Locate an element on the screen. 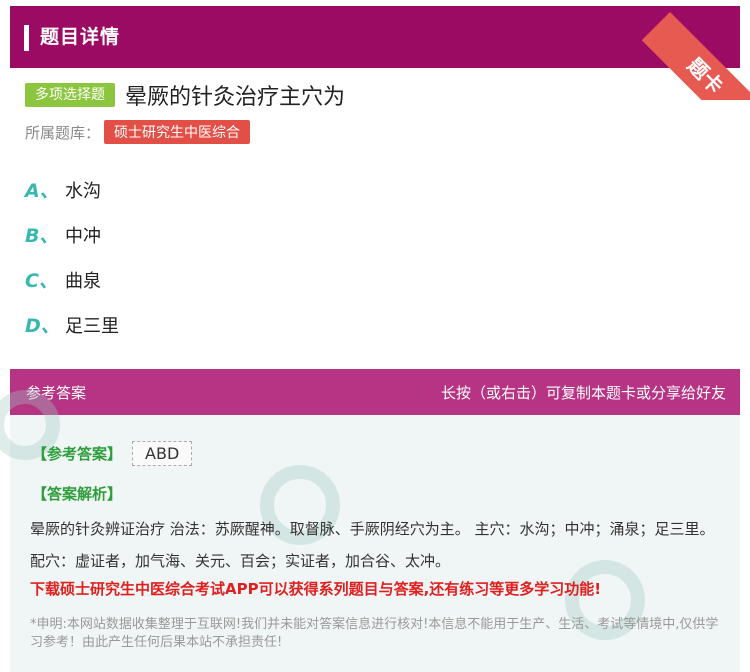 This screenshot has height=672, width=750. option-c: C、 曲泉 is located at coordinates (63, 279).